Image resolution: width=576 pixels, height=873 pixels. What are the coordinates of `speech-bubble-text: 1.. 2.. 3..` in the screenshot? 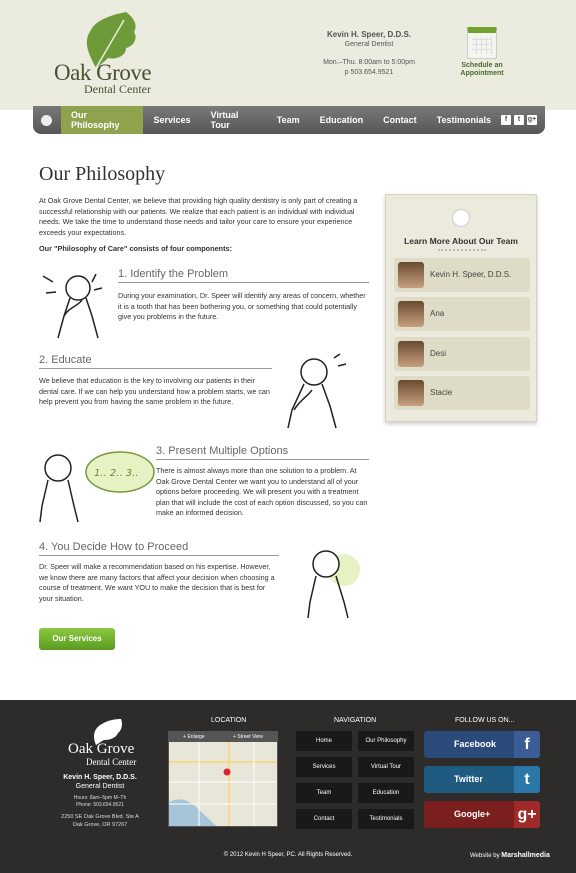 It's located at (116, 473).